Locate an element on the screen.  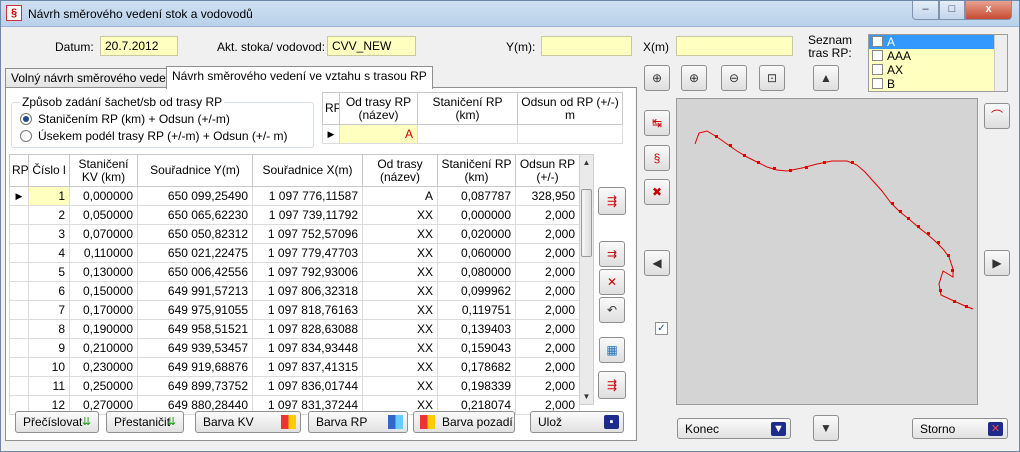
stoka-field: CVV_NEW is located at coordinates (371, 46).